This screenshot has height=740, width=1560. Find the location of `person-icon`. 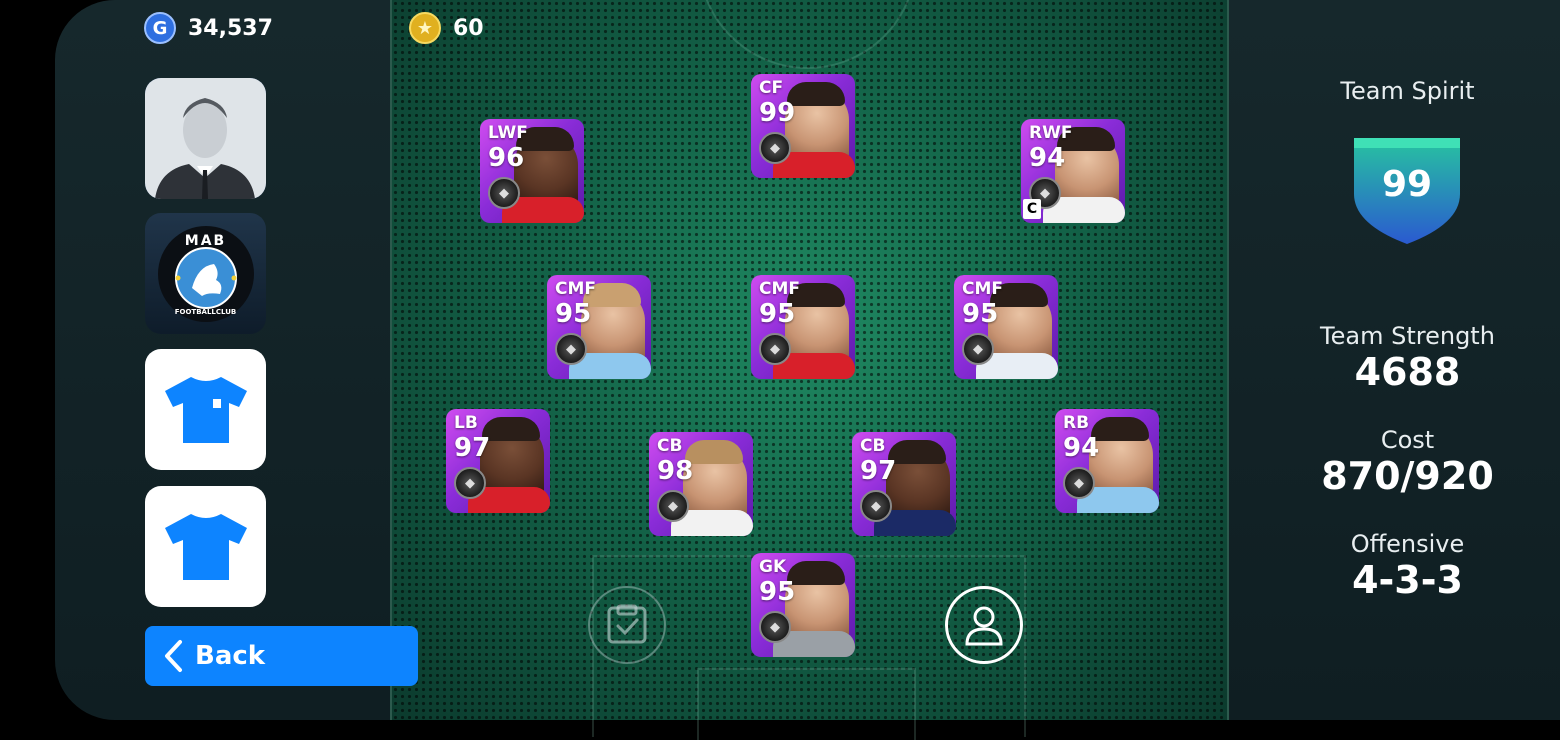

person-icon is located at coordinates (984, 626).